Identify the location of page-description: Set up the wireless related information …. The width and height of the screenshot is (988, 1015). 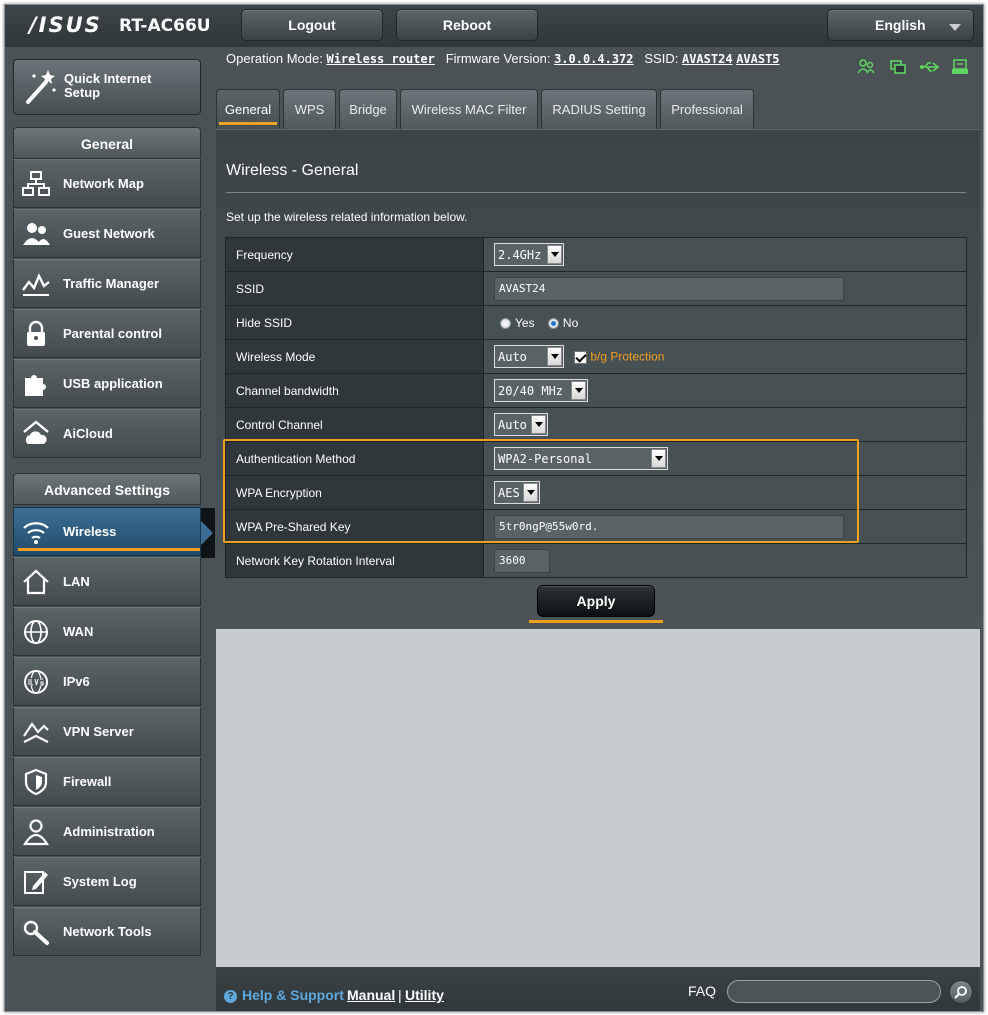
(347, 217).